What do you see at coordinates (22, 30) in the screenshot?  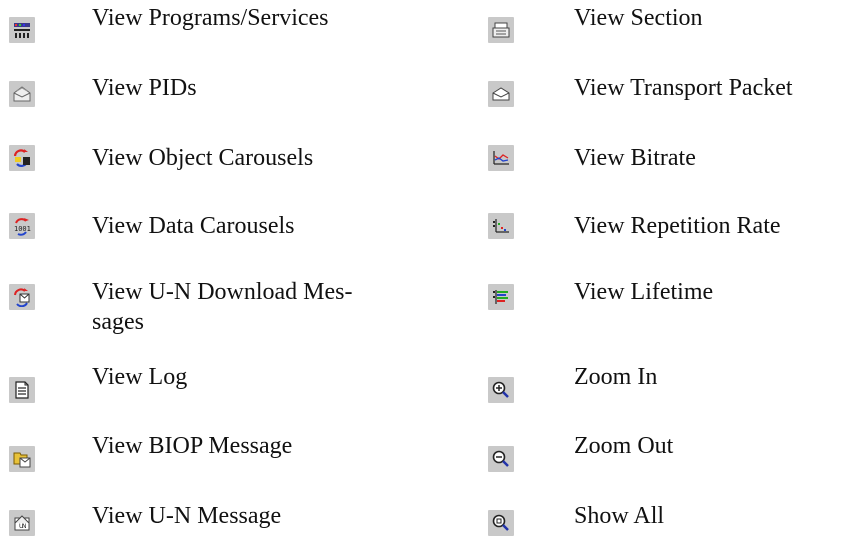 I see `programs-services-icon` at bounding box center [22, 30].